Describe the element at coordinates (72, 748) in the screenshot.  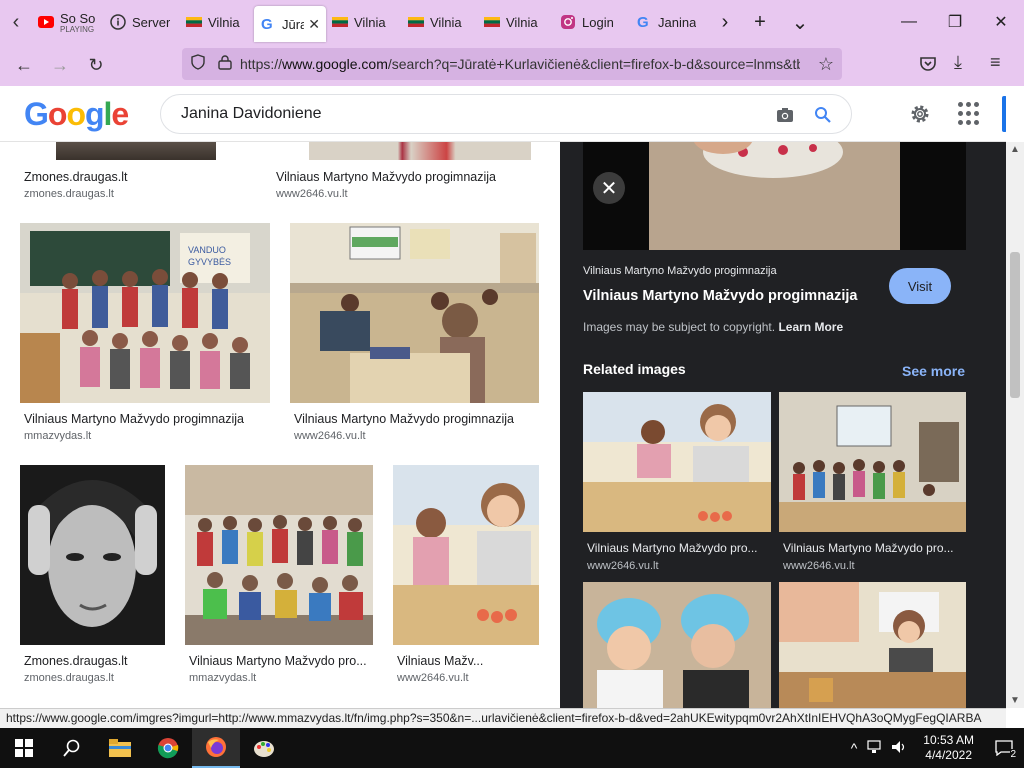
I see `taskbar-search-icon` at that location.